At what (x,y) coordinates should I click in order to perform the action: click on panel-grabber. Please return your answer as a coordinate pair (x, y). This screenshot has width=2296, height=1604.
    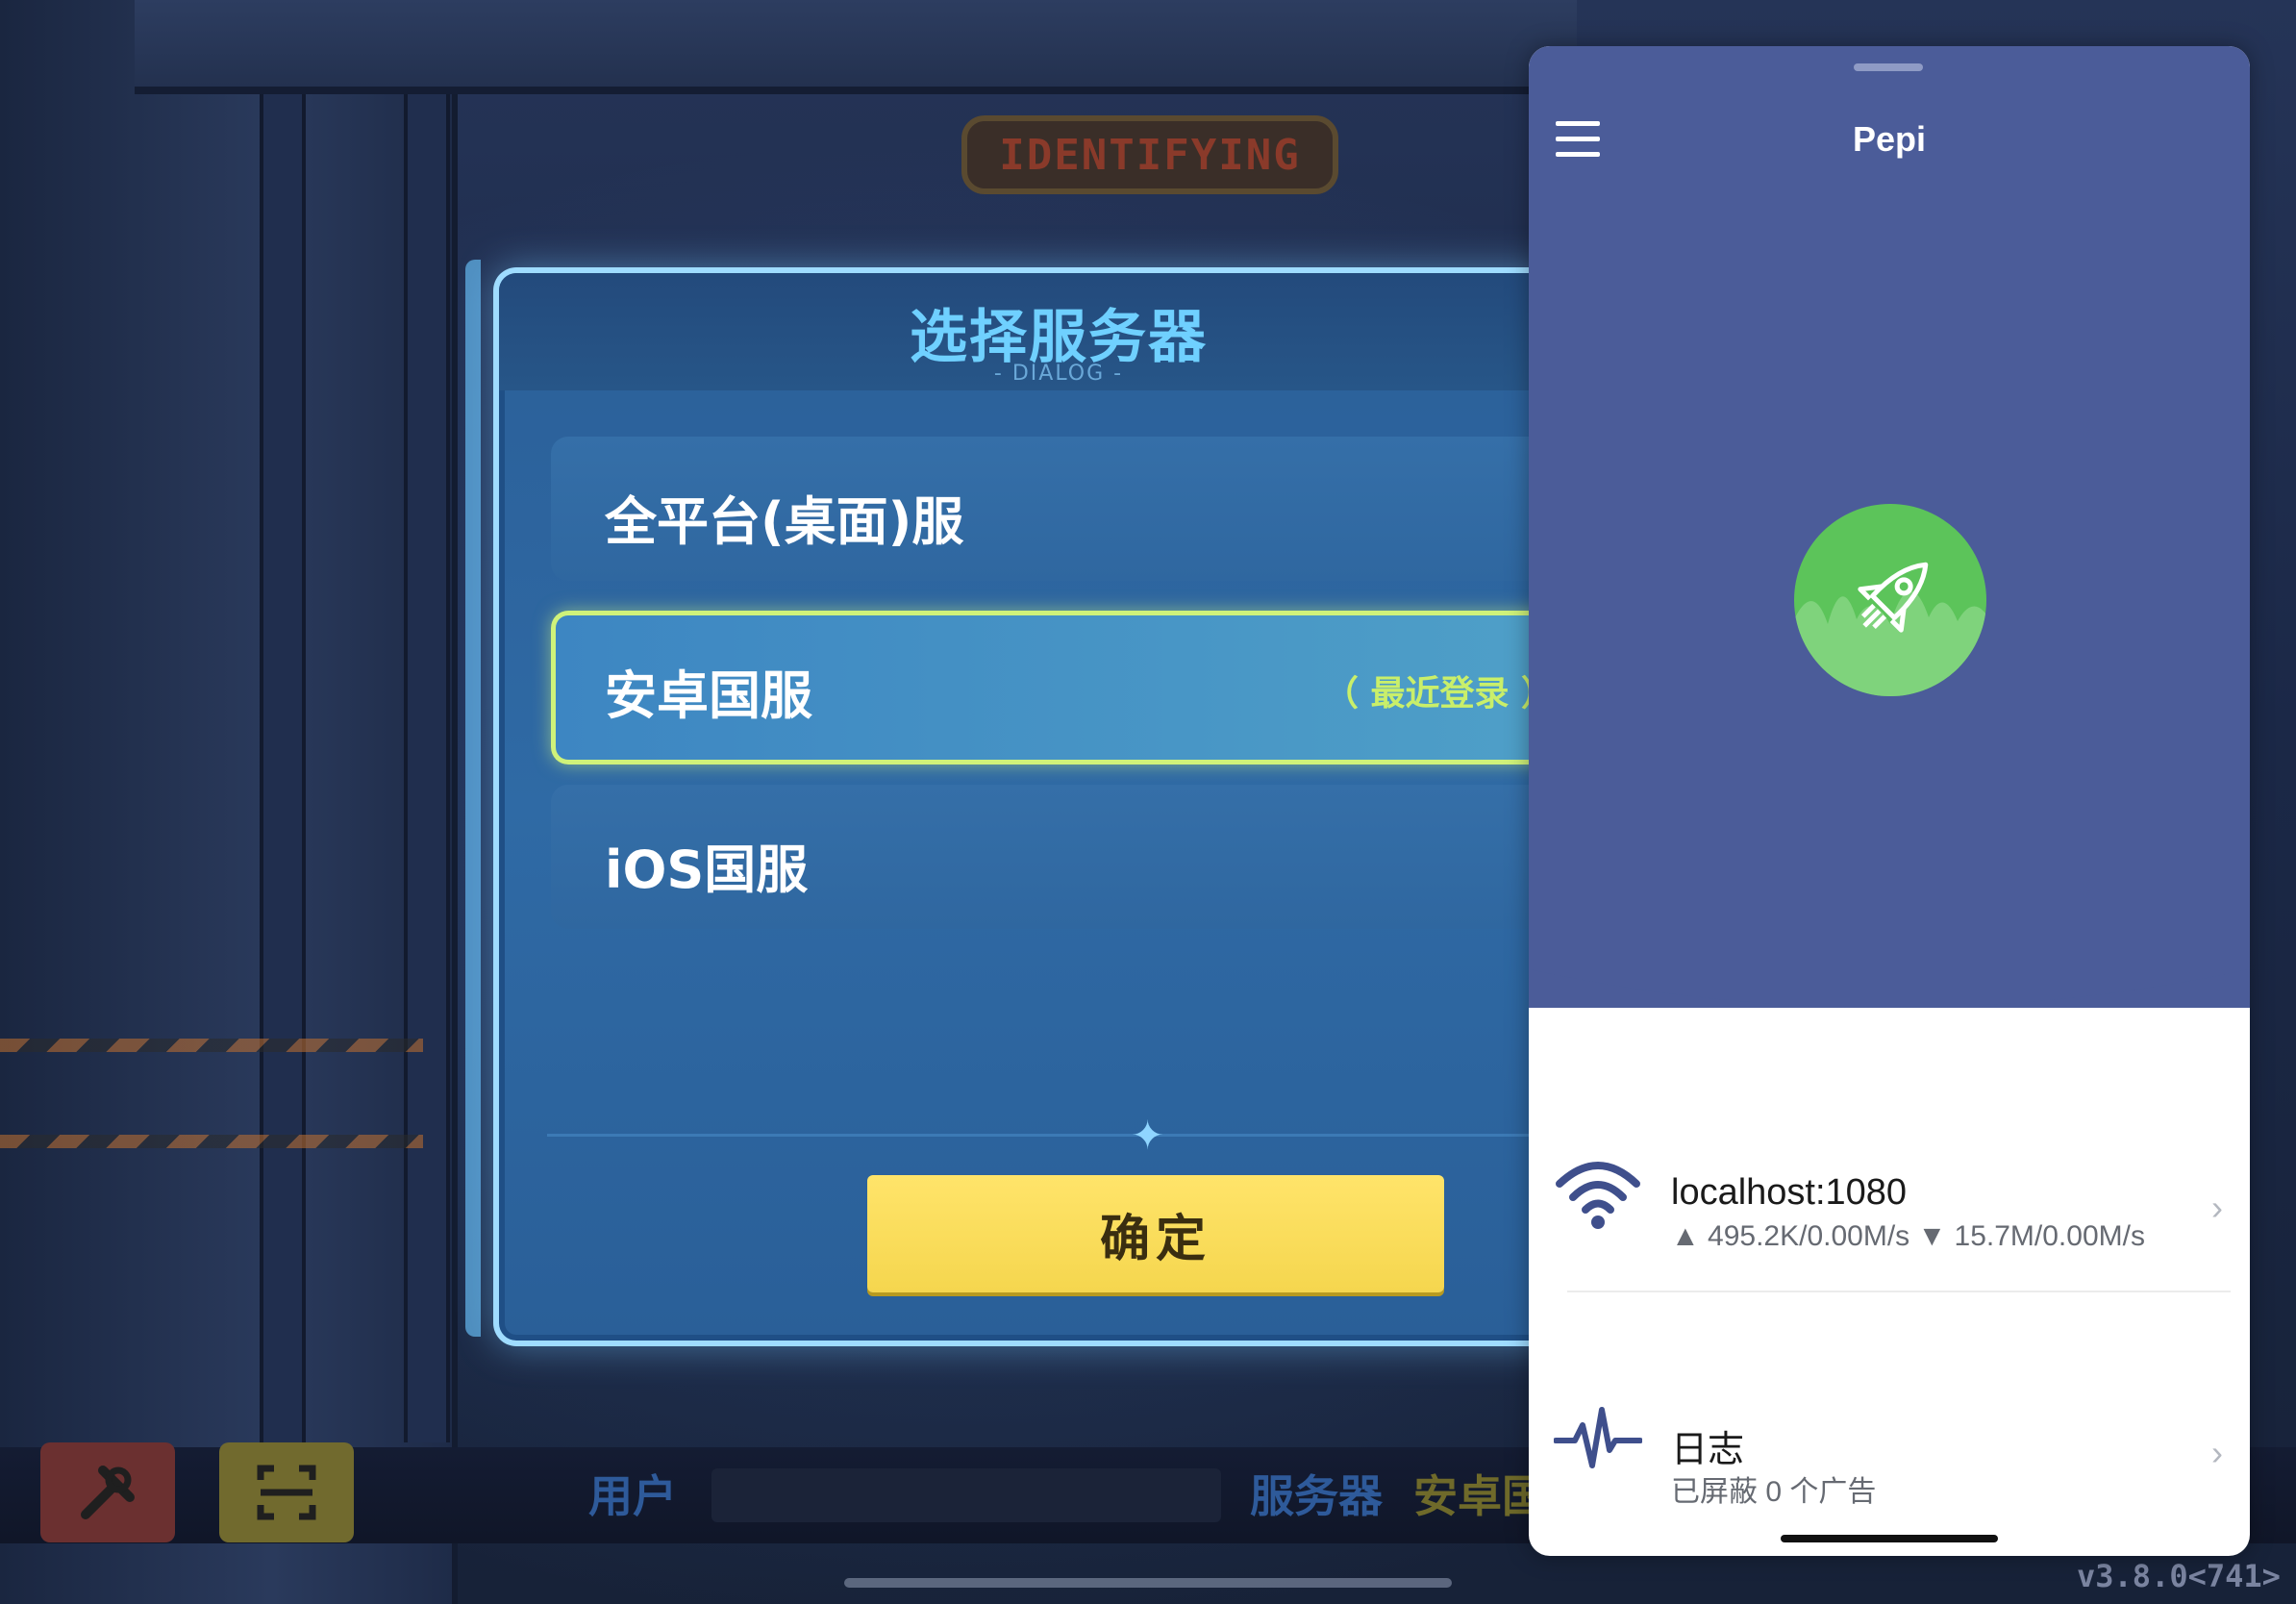
    Looking at the image, I should click on (1888, 67).